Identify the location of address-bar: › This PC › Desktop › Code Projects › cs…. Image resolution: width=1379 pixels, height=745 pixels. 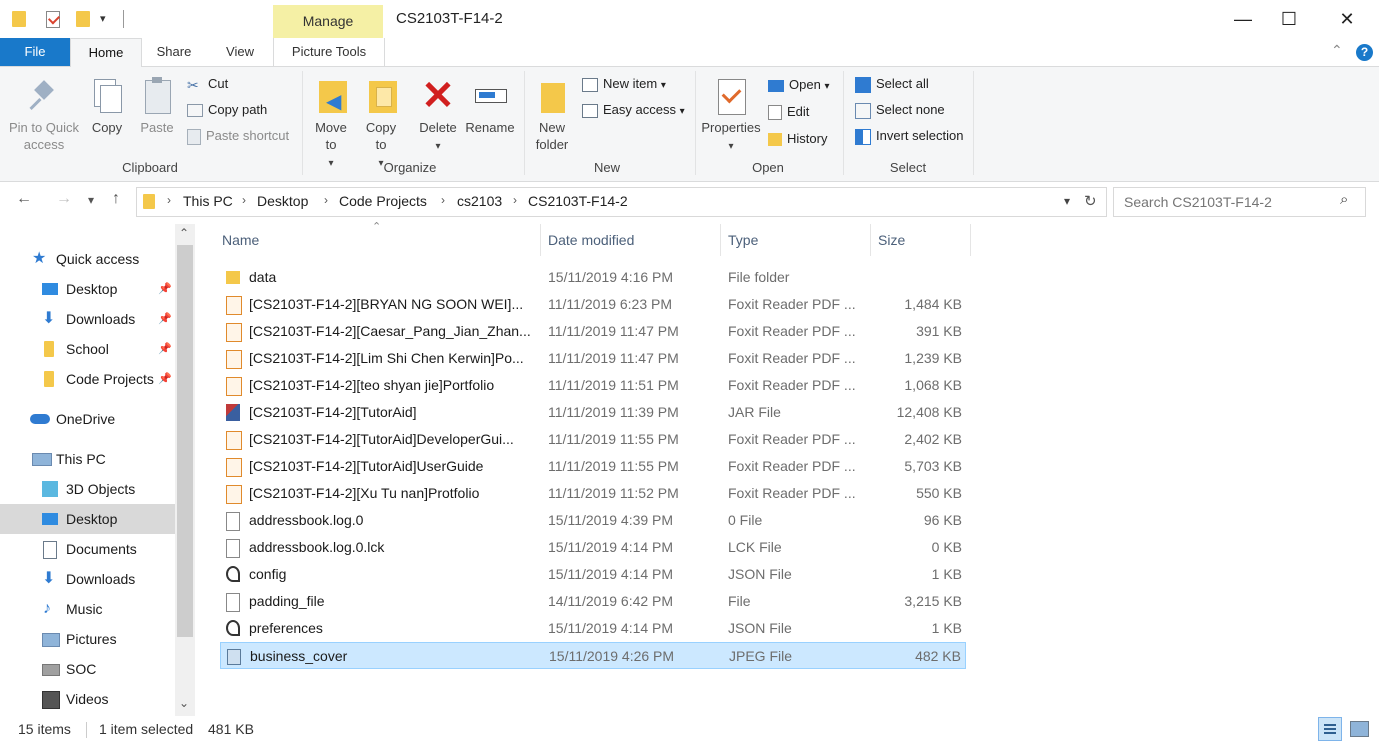
(621, 202).